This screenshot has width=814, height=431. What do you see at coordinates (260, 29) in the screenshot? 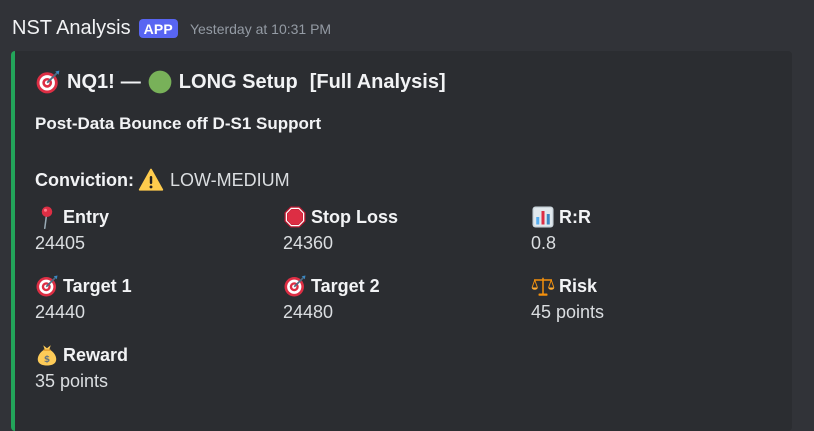
I see `message-timestamp: Yesterday at 10:31 PM` at bounding box center [260, 29].